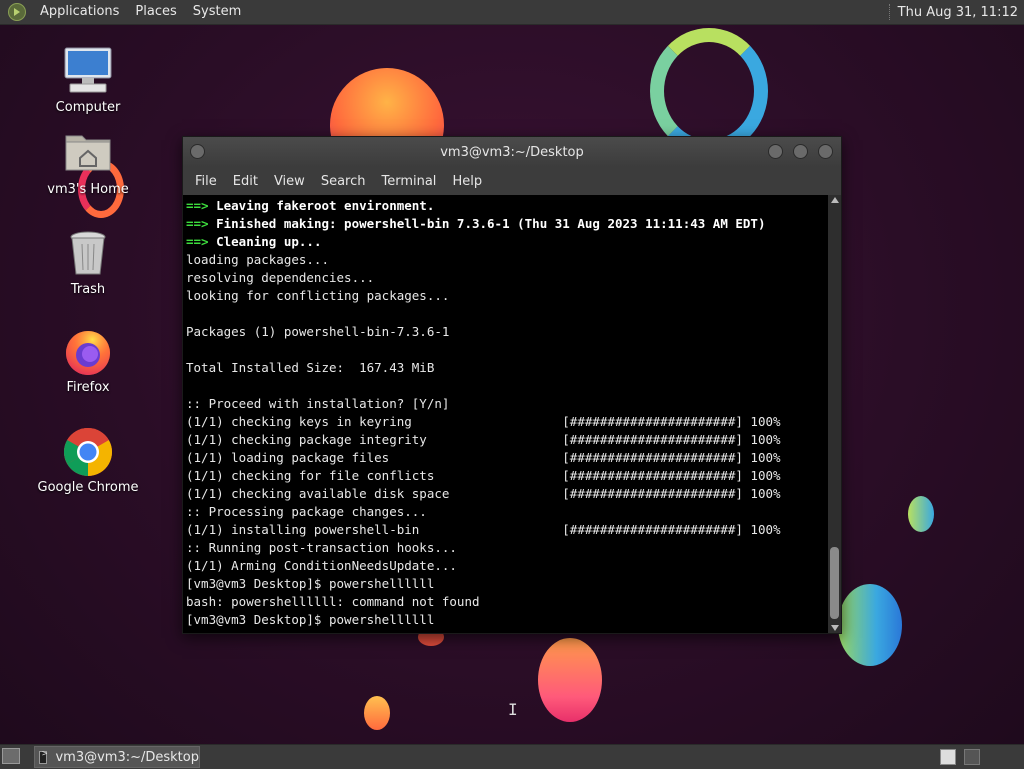  I want to click on show-desktop-icon, so click(11, 756).